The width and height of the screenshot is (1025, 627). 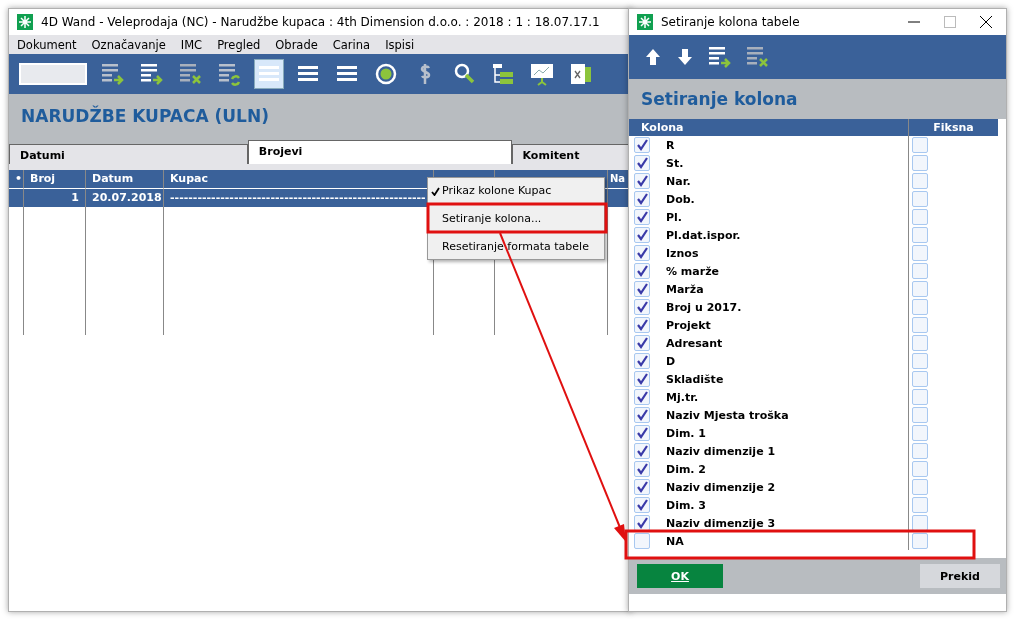 What do you see at coordinates (571, 154) in the screenshot?
I see `tab: Komitent` at bounding box center [571, 154].